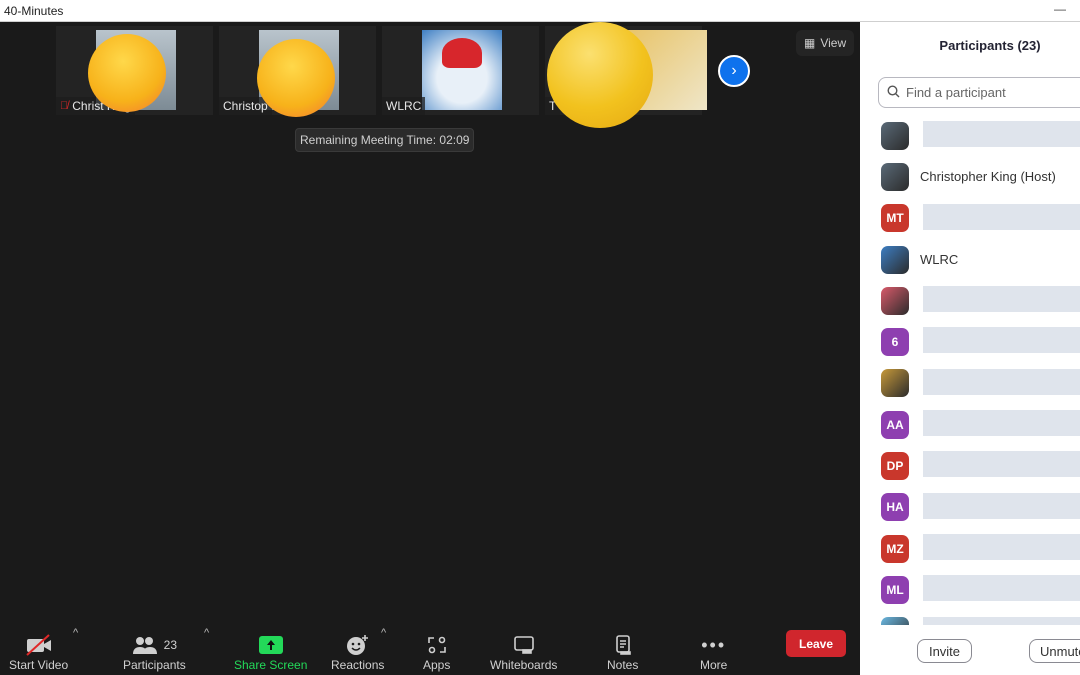 The image size is (1080, 675). I want to click on gallery-strip: 🎙̸ Christ King Christop WLRC T, so click(381, 75).